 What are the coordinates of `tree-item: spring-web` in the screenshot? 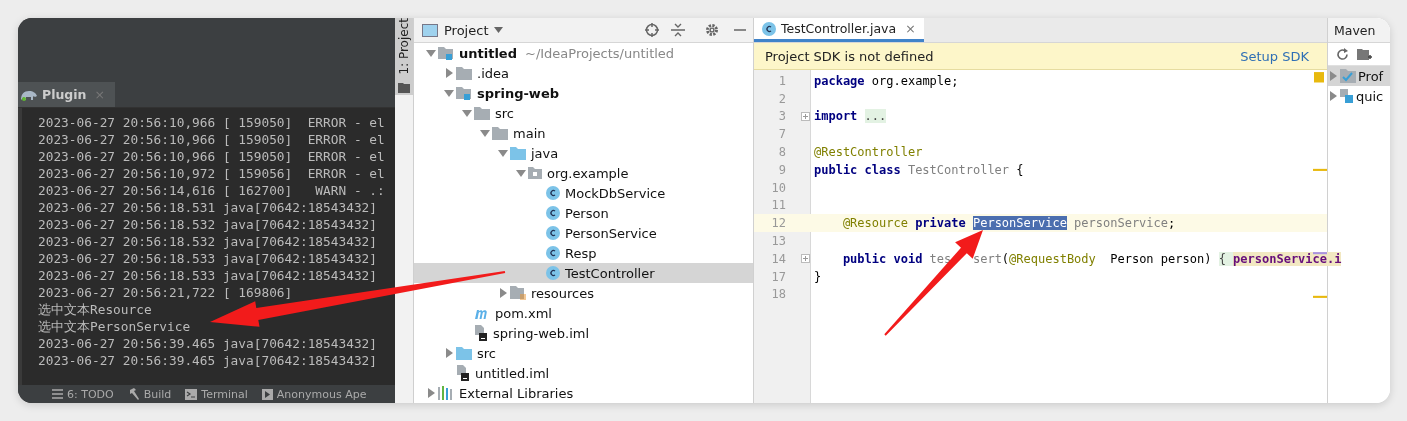 It's located at (583, 93).